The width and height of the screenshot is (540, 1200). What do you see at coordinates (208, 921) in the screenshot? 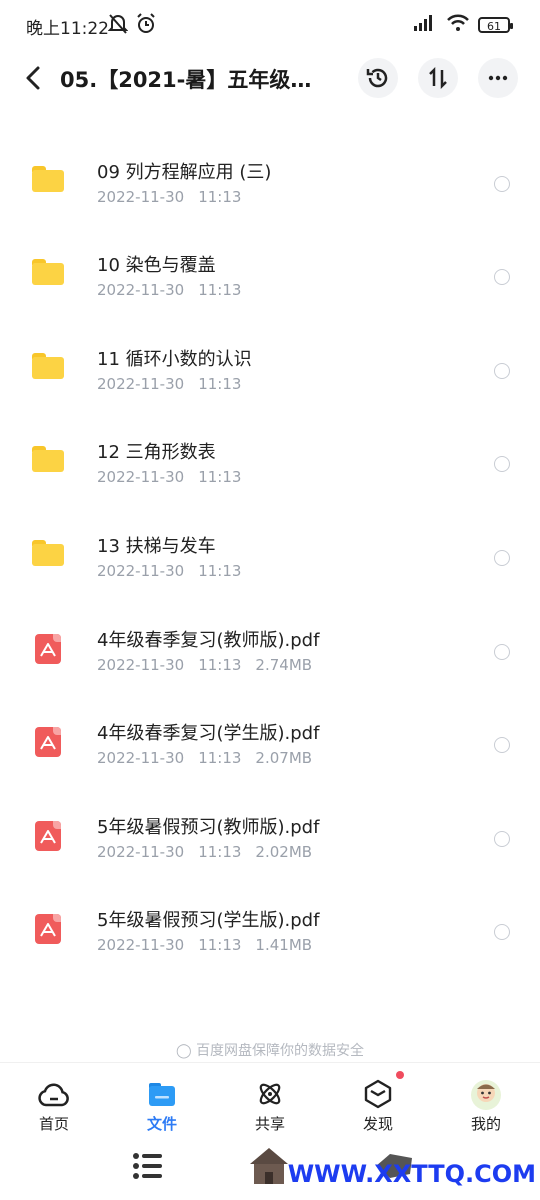
I see `file-name: 5年级暑假预习(学生版).pdf` at bounding box center [208, 921].